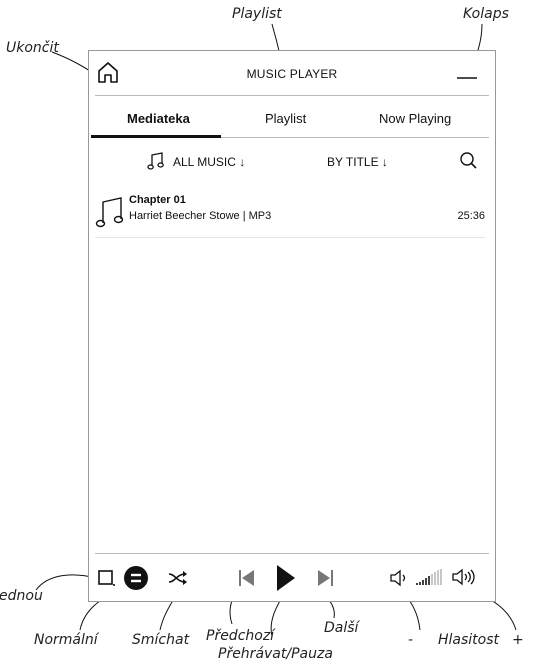 This screenshot has width=534, height=665. Describe the element at coordinates (467, 73) in the screenshot. I see `collapse-button` at that location.